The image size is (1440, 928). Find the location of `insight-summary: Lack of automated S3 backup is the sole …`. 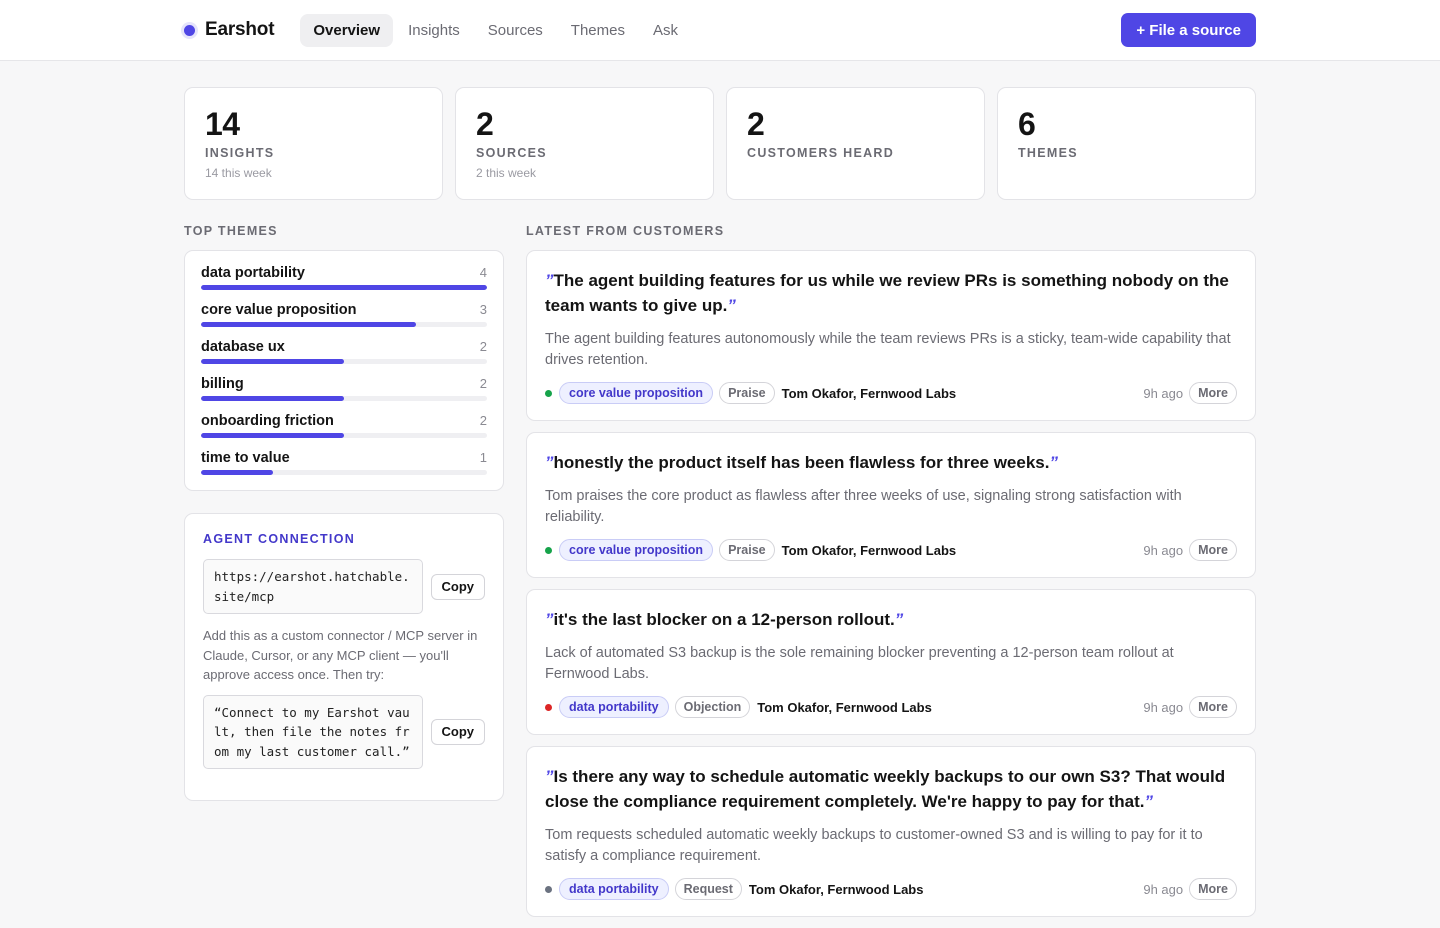

insight-summary: Lack of automated S3 backup is the sole … is located at coordinates (859, 663).